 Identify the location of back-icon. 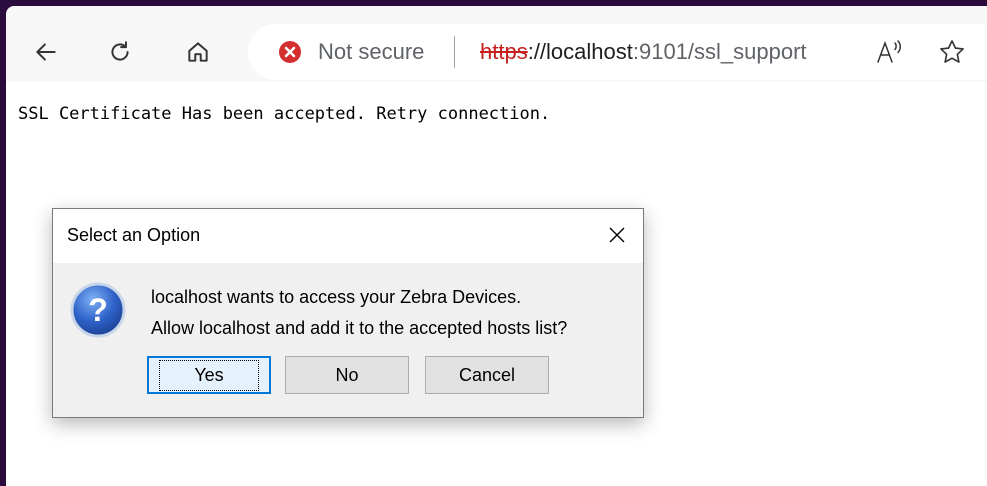
(46, 52).